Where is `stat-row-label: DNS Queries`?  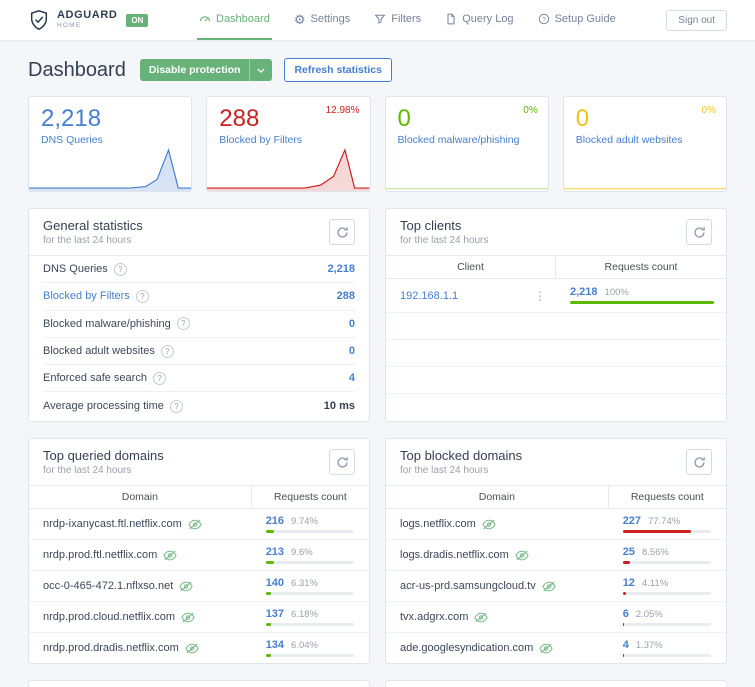 stat-row-label: DNS Queries is located at coordinates (75, 269).